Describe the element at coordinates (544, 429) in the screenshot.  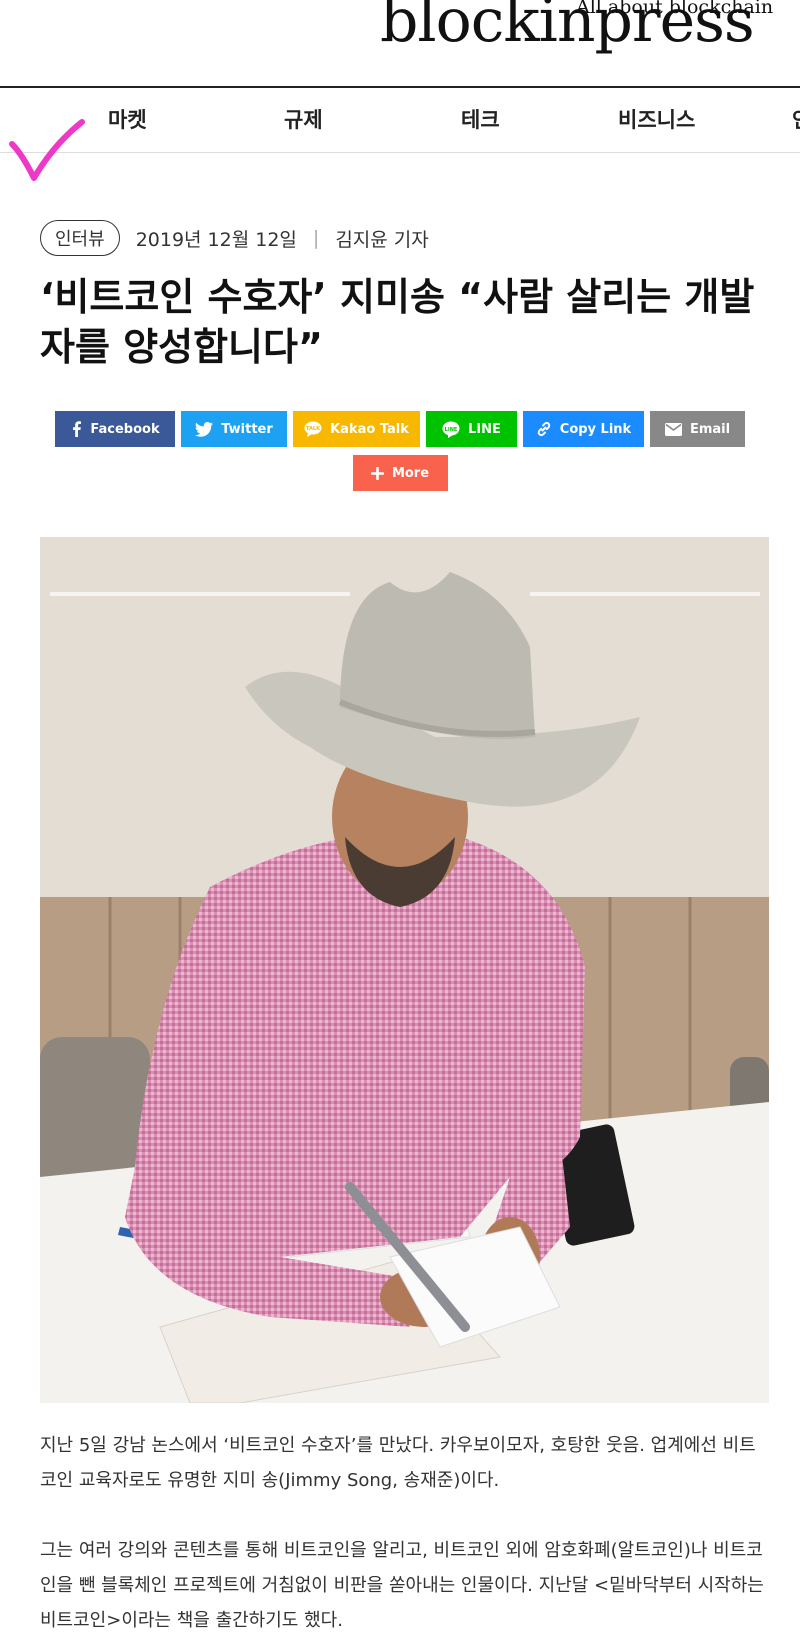
I see `link-icon` at that location.